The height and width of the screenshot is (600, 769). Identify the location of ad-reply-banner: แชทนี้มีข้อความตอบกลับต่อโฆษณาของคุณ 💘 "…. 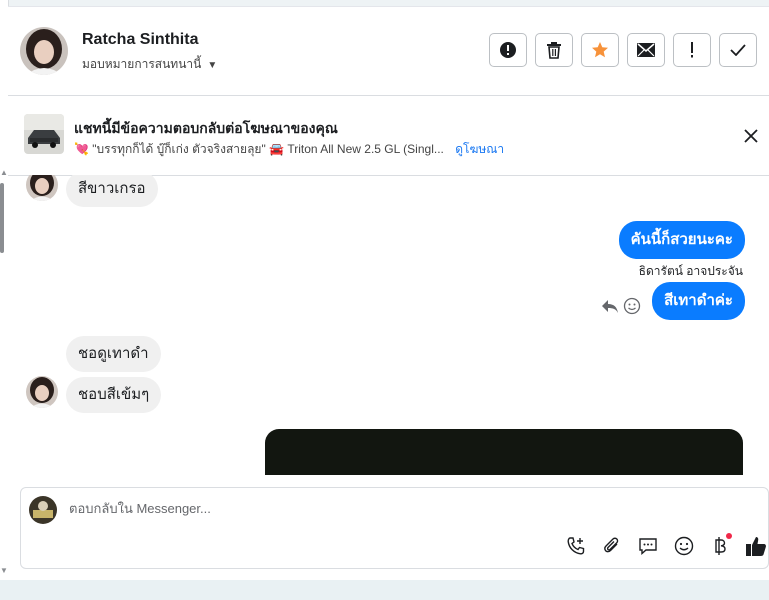
(388, 136).